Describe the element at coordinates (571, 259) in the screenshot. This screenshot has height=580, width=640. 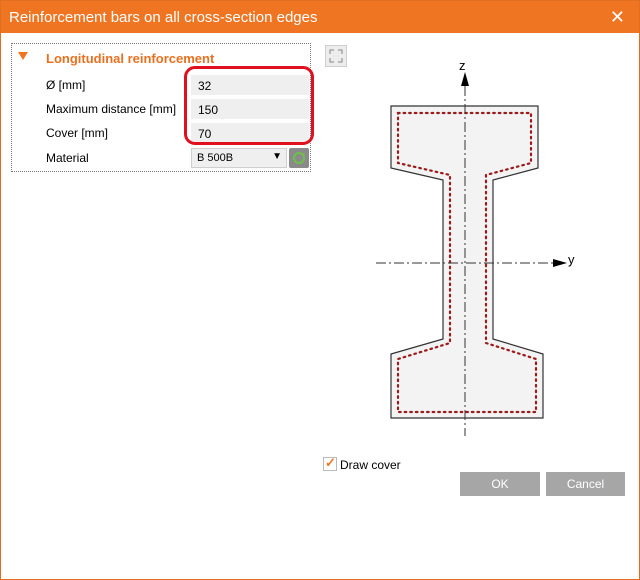
I see `y-axis-label: y` at that location.